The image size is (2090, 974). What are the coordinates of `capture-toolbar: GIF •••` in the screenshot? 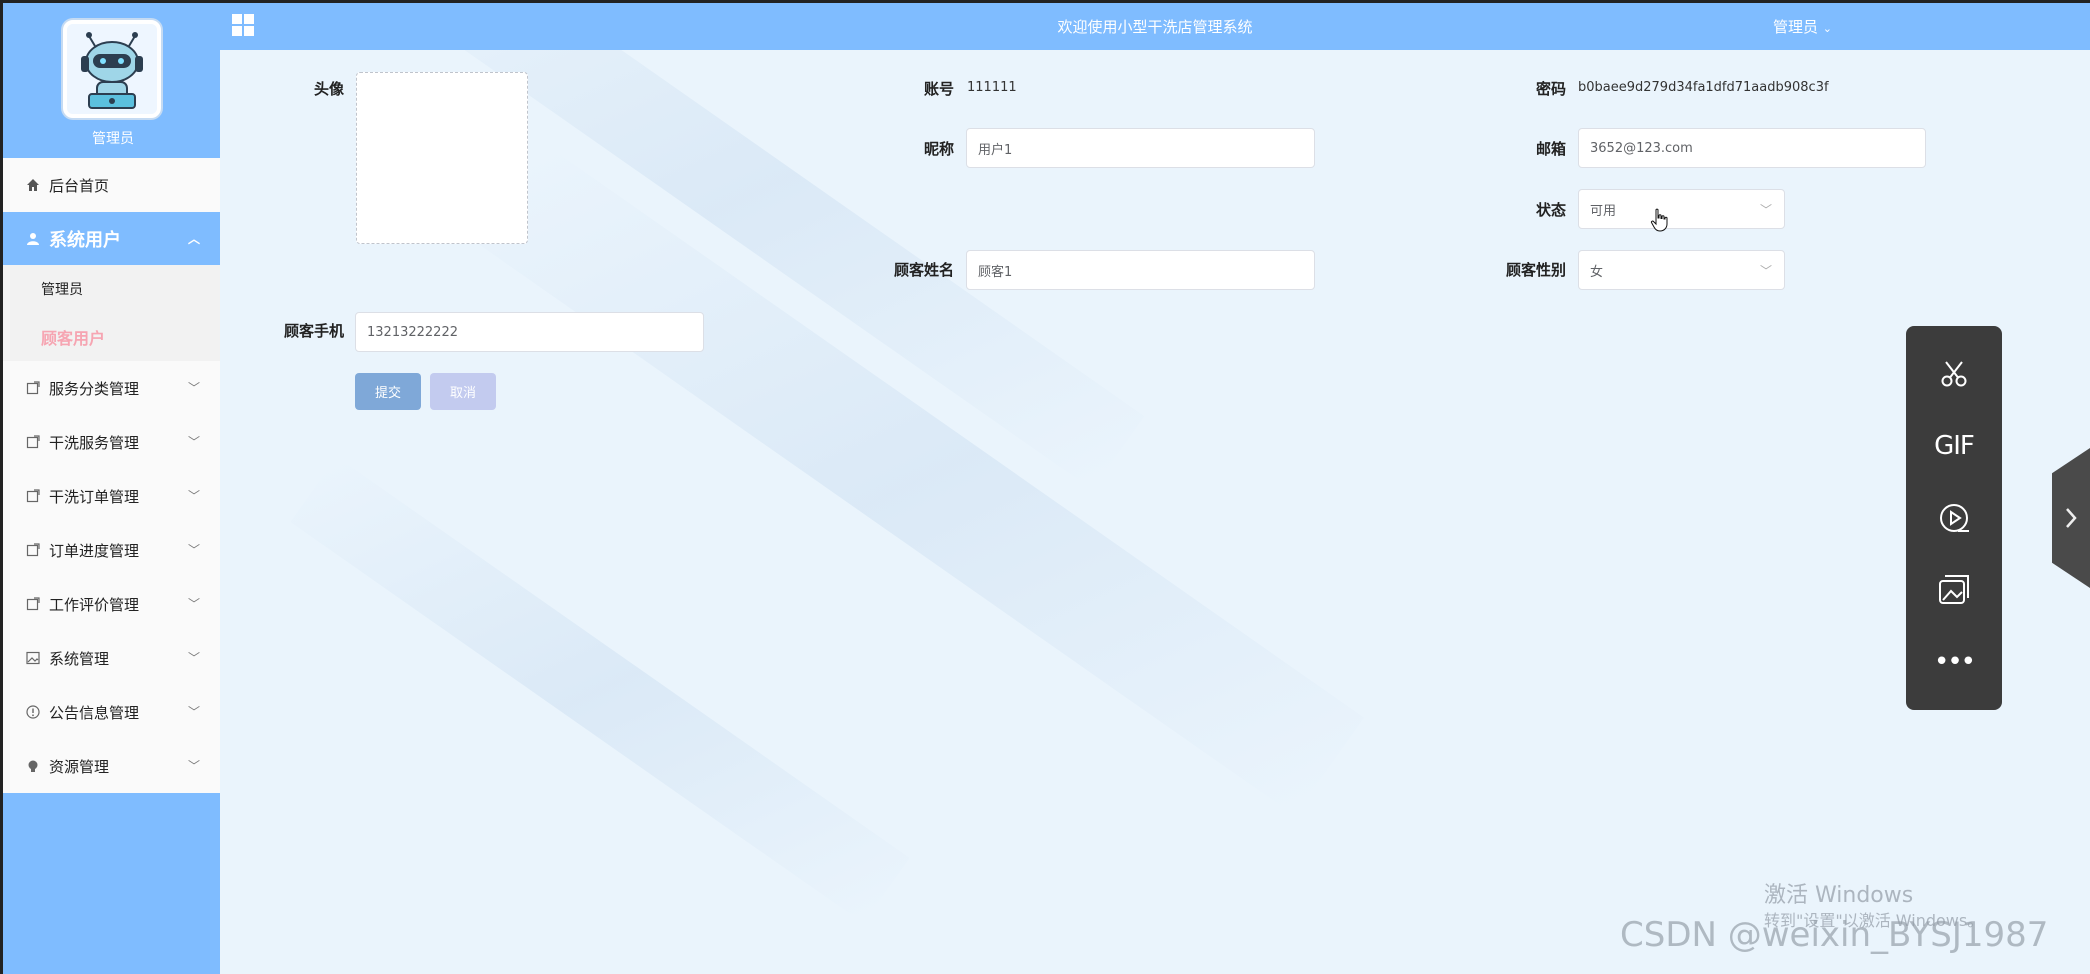 It's located at (1954, 518).